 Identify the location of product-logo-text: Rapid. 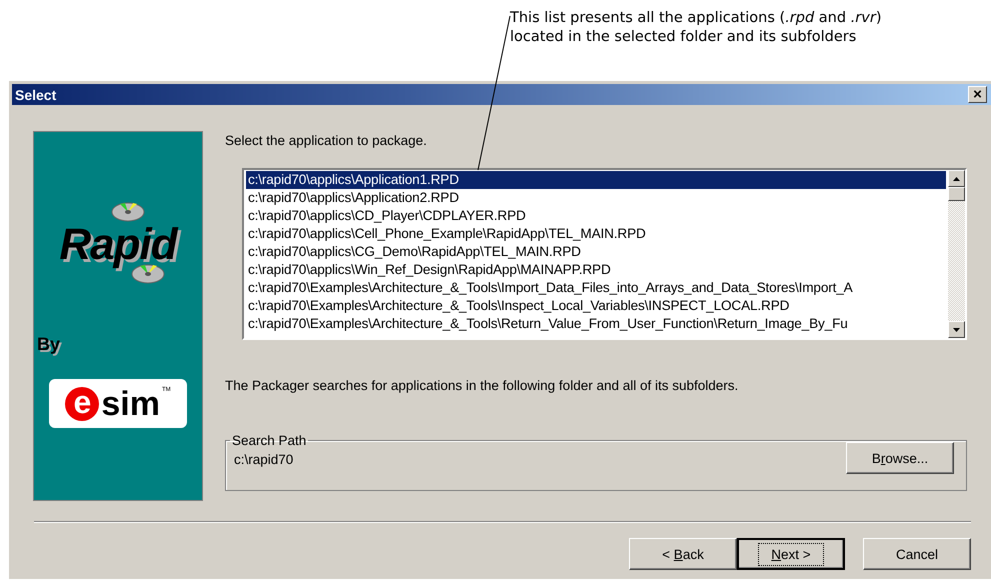
(118, 245).